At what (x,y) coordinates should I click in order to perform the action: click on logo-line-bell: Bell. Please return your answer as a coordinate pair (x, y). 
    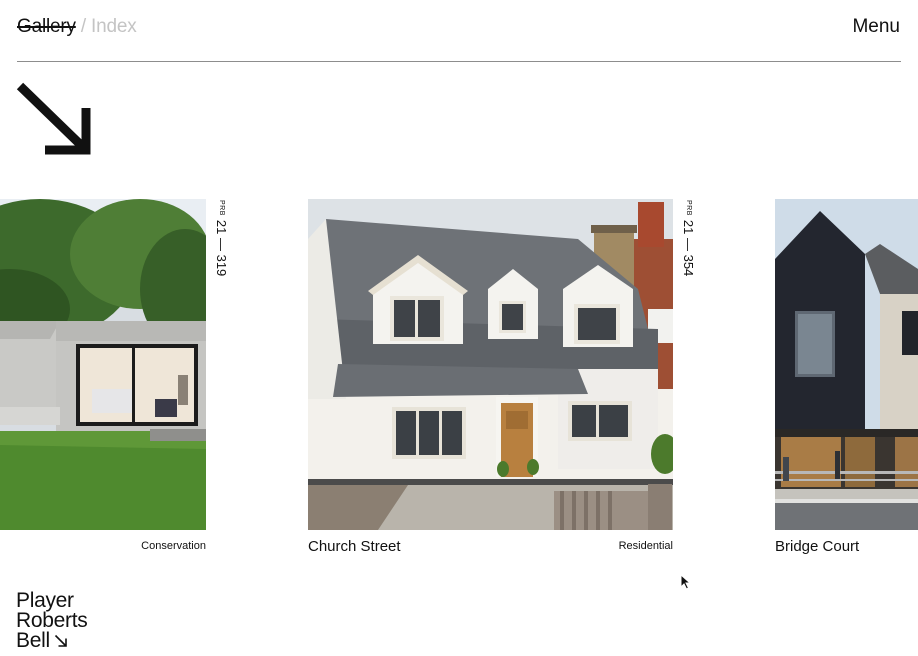
    Looking at the image, I should click on (33, 640).